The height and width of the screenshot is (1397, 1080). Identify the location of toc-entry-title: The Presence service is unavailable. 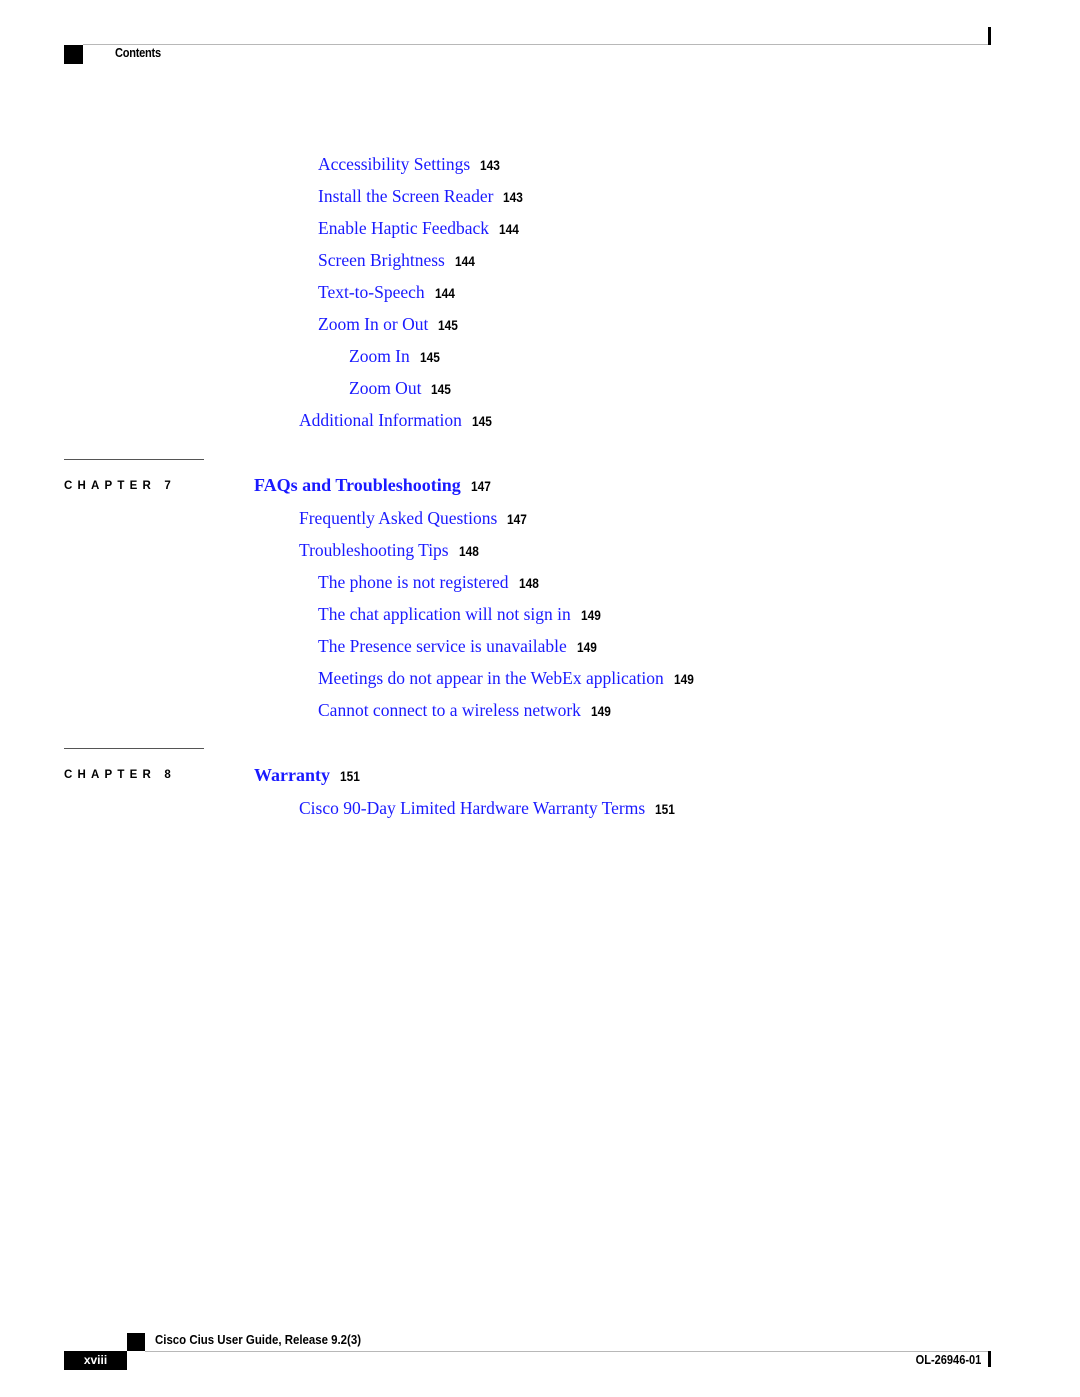
(442, 646).